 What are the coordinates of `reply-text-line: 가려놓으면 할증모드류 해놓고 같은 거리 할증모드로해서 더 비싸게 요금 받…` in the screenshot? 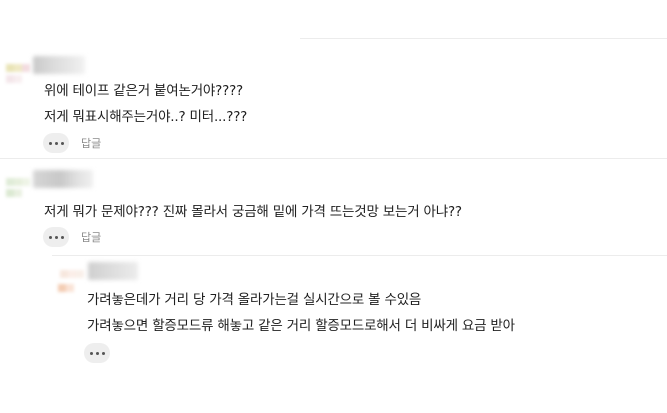 It's located at (301, 326).